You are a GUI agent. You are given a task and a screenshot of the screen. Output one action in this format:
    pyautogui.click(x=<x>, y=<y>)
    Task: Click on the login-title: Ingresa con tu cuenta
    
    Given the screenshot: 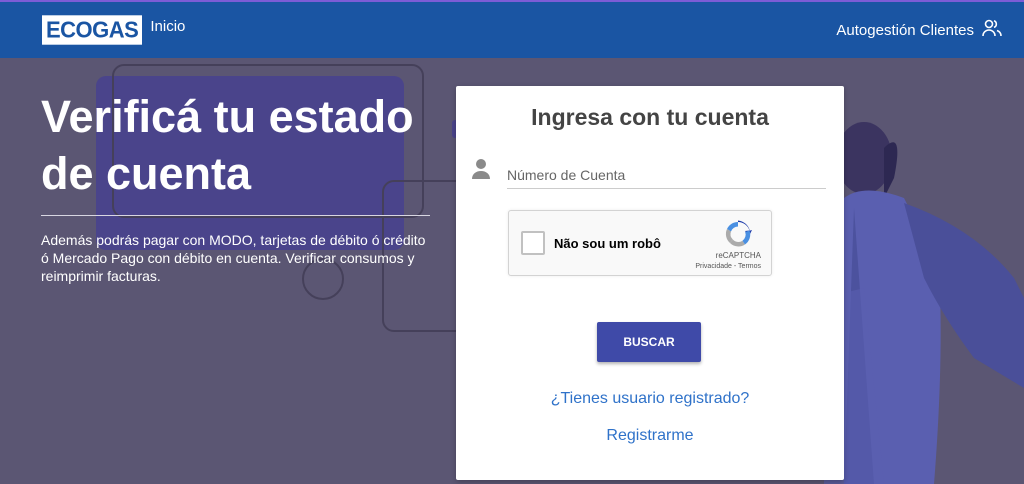 What is the action you would take?
    pyautogui.click(x=650, y=117)
    